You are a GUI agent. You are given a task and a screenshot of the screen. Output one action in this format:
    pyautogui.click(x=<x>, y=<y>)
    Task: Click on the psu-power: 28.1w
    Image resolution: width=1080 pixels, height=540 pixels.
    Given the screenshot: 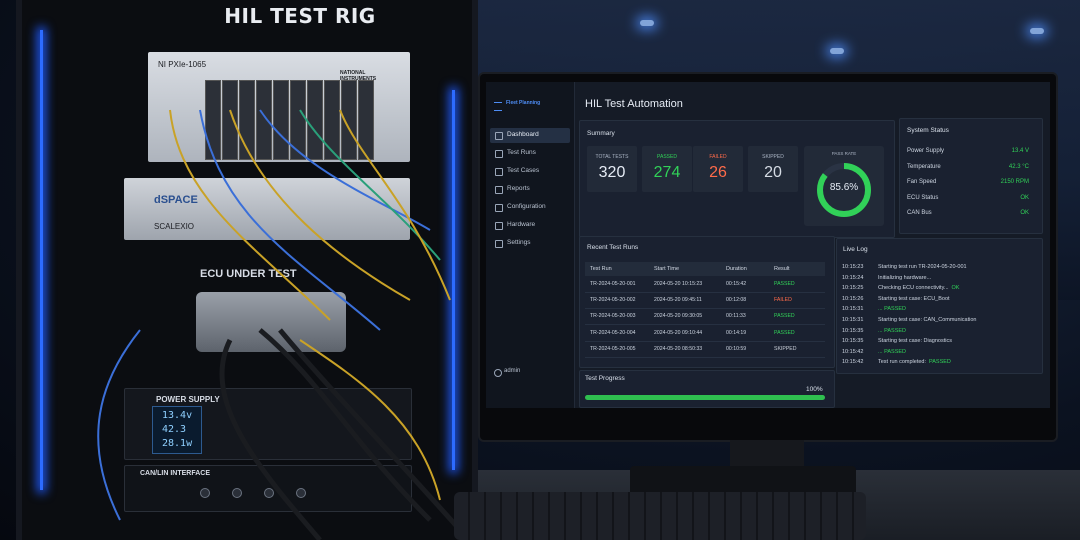 What is the action you would take?
    pyautogui.click(x=177, y=443)
    